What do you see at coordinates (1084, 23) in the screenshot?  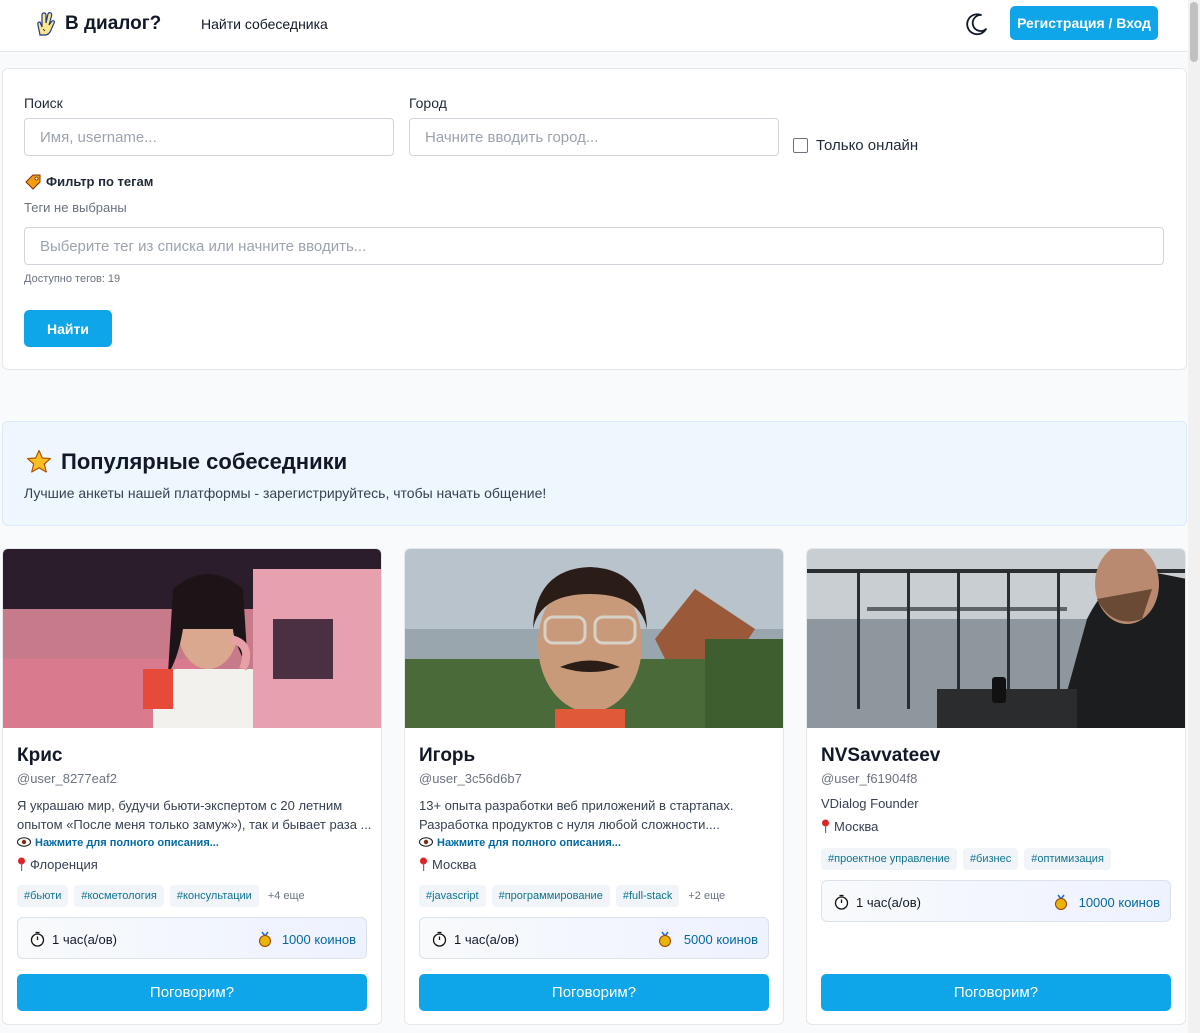 I see `register-login-button: Регистрация / Вход` at bounding box center [1084, 23].